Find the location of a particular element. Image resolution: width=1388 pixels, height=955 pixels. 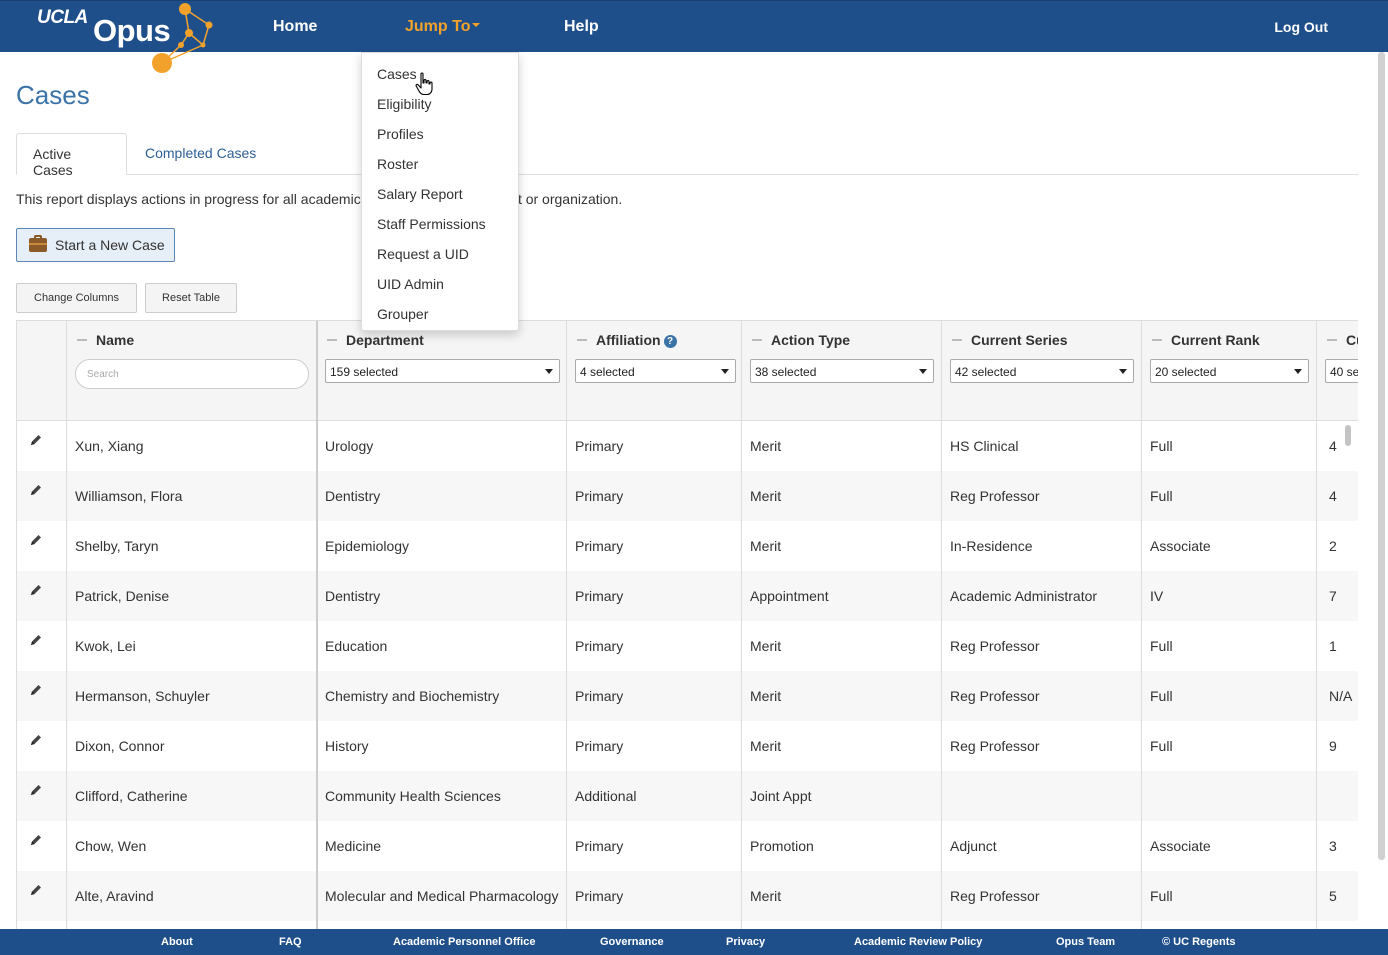

cell-name: Kwok, Lei is located at coordinates (105, 646).